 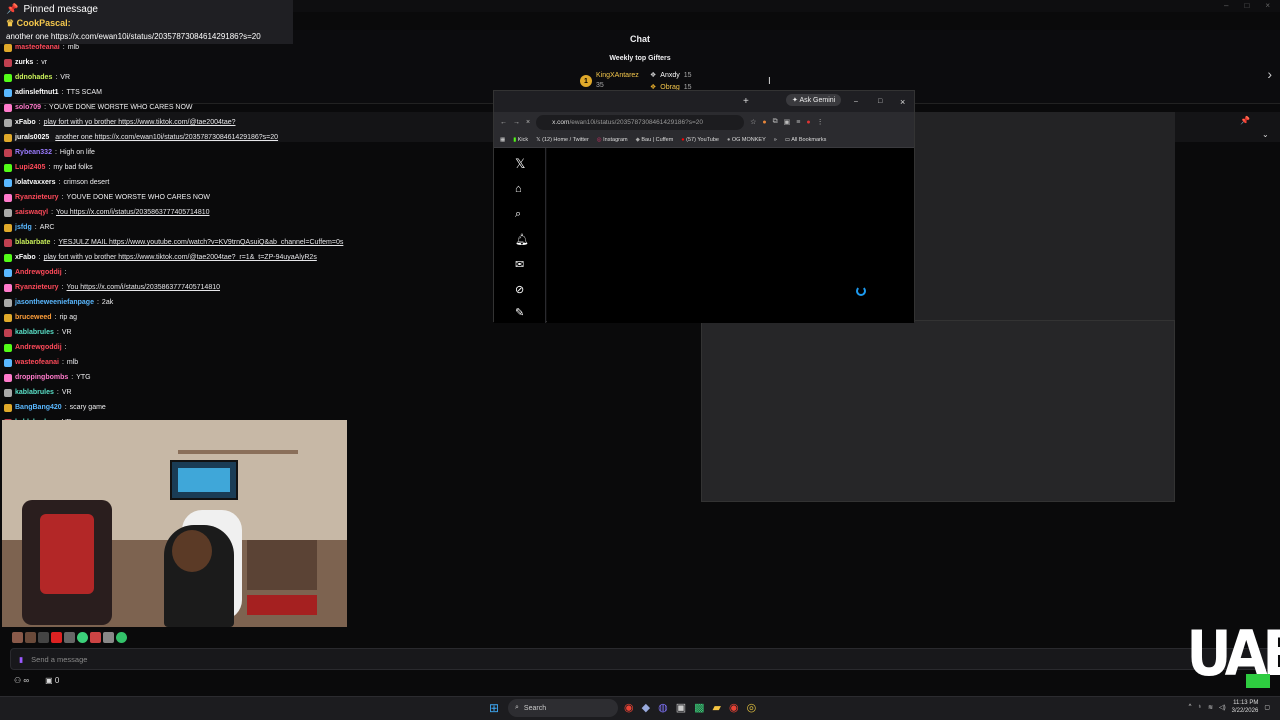 I want to click on more-bookmarks-icon: », so click(x=775, y=140).